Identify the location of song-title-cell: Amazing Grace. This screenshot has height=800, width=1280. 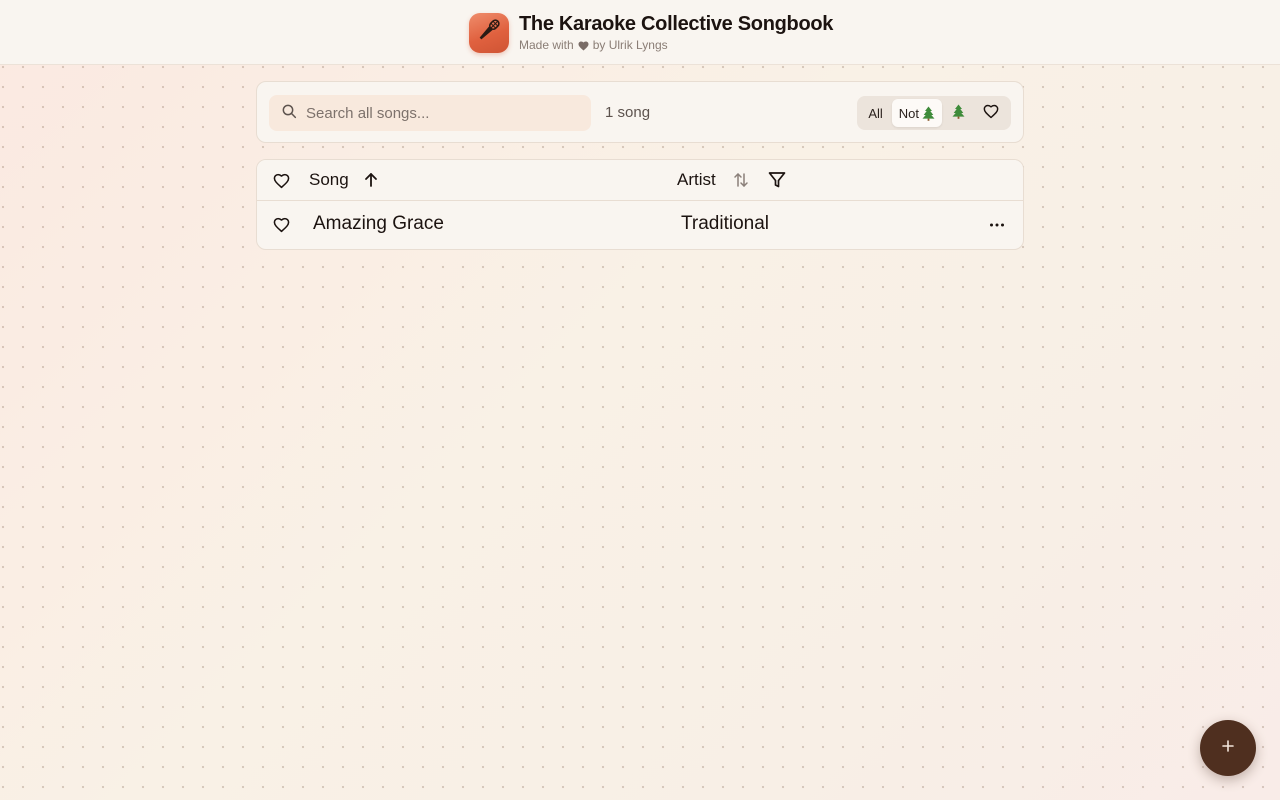
(378, 224).